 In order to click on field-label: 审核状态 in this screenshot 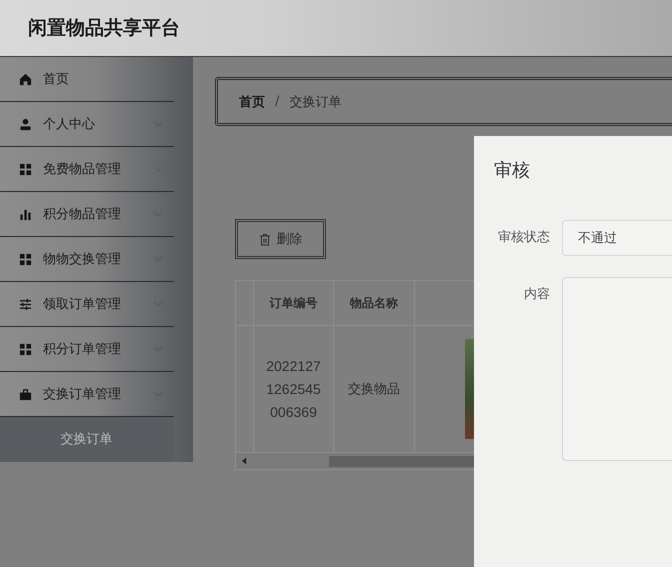, I will do `click(524, 238)`.